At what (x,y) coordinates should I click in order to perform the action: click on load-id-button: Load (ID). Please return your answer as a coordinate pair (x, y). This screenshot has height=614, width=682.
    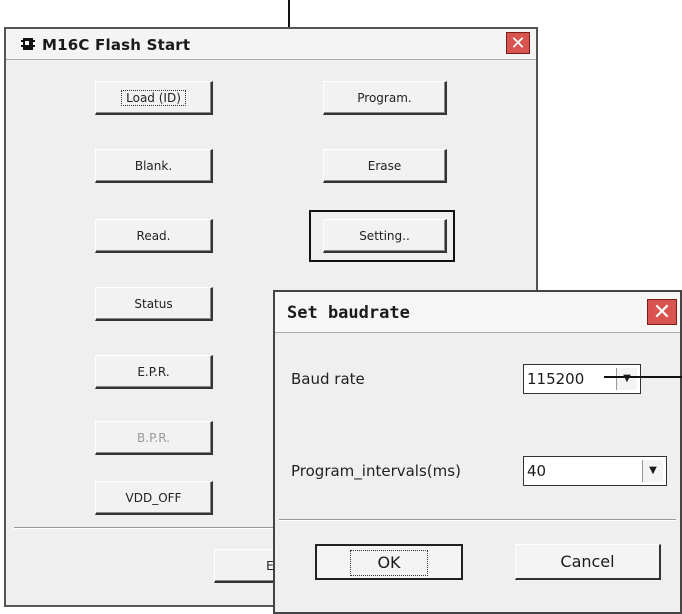
    Looking at the image, I should click on (154, 98).